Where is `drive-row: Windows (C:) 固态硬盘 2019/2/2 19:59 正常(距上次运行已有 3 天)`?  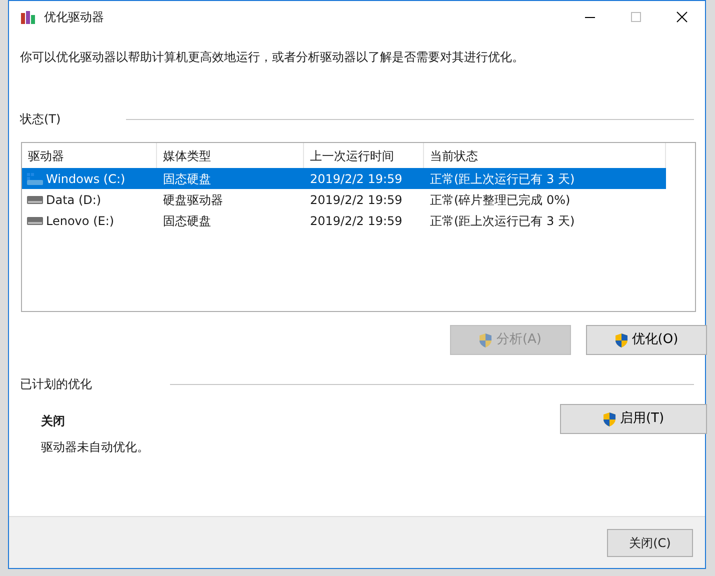
drive-row: Windows (C:) 固态硬盘 2019/2/2 19:59 正常(距上次运行已有 3 天) is located at coordinates (344, 178).